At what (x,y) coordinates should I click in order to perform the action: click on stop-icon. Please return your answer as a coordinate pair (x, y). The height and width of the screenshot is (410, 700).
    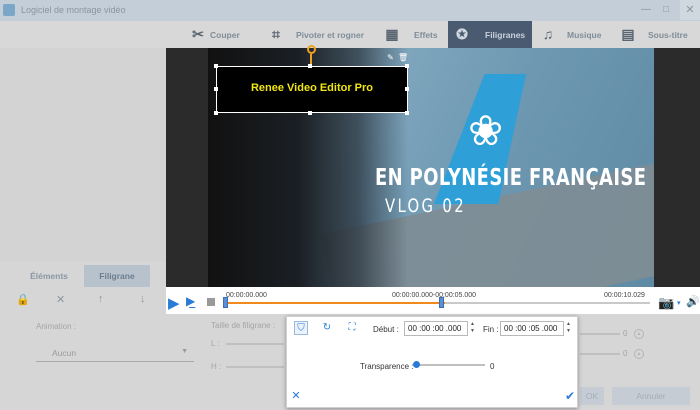
    Looking at the image, I should click on (211, 302).